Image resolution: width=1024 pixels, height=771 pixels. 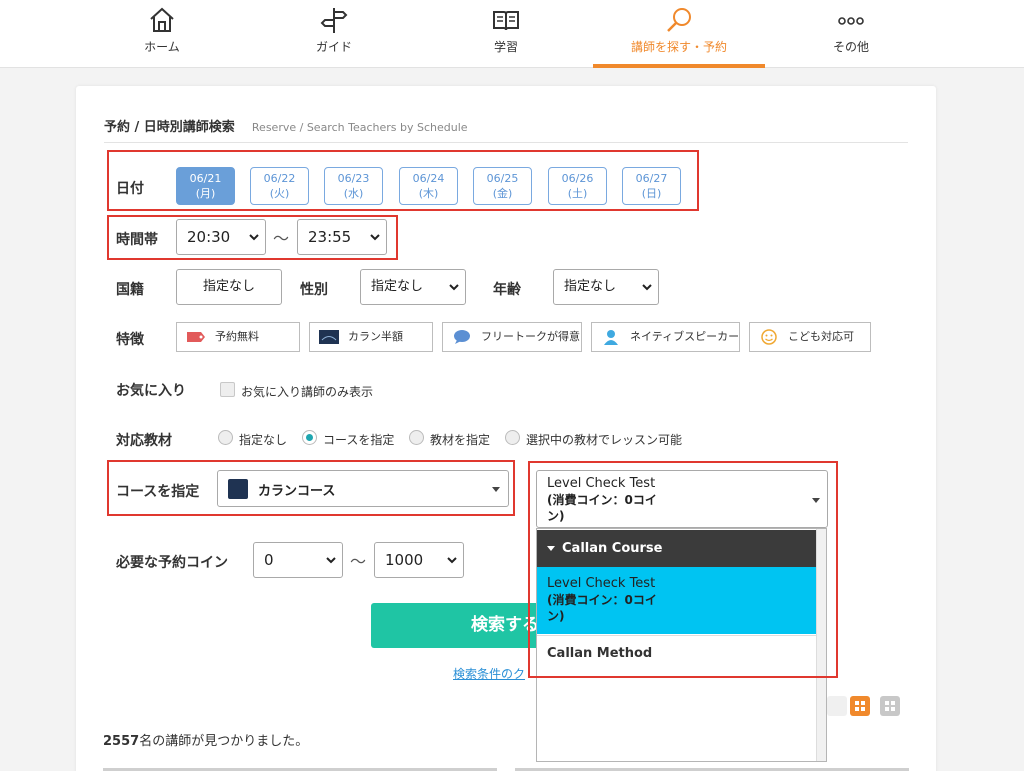 What do you see at coordinates (462, 337) in the screenshot?
I see `chat-bubble-icon` at bounding box center [462, 337].